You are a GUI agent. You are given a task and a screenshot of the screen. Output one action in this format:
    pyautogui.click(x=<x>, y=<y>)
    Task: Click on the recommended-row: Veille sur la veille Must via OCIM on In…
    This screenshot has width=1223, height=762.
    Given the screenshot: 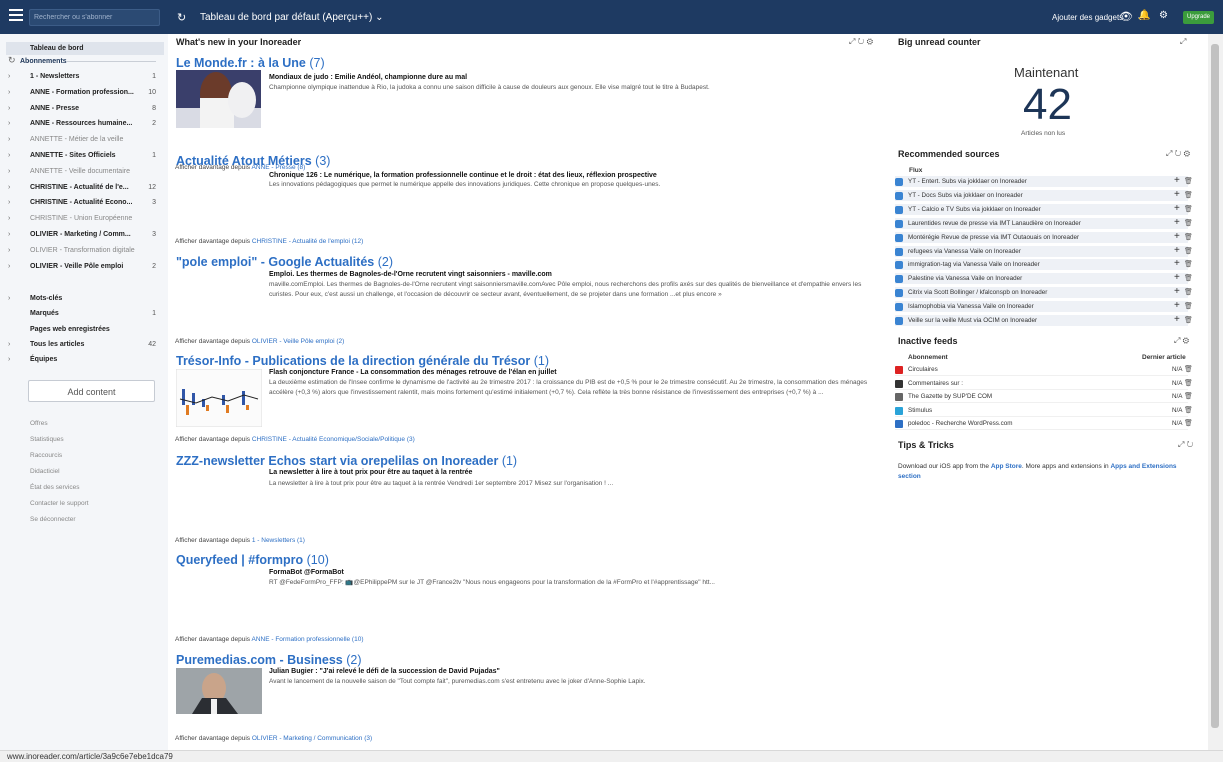 What is the action you would take?
    pyautogui.click(x=1044, y=320)
    